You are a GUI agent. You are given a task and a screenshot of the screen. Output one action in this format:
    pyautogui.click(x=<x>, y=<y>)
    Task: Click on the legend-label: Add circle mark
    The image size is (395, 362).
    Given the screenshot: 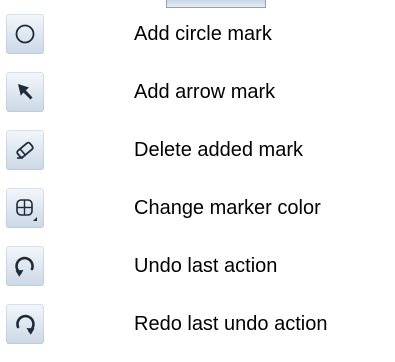 What is the action you would take?
    pyautogui.click(x=203, y=34)
    